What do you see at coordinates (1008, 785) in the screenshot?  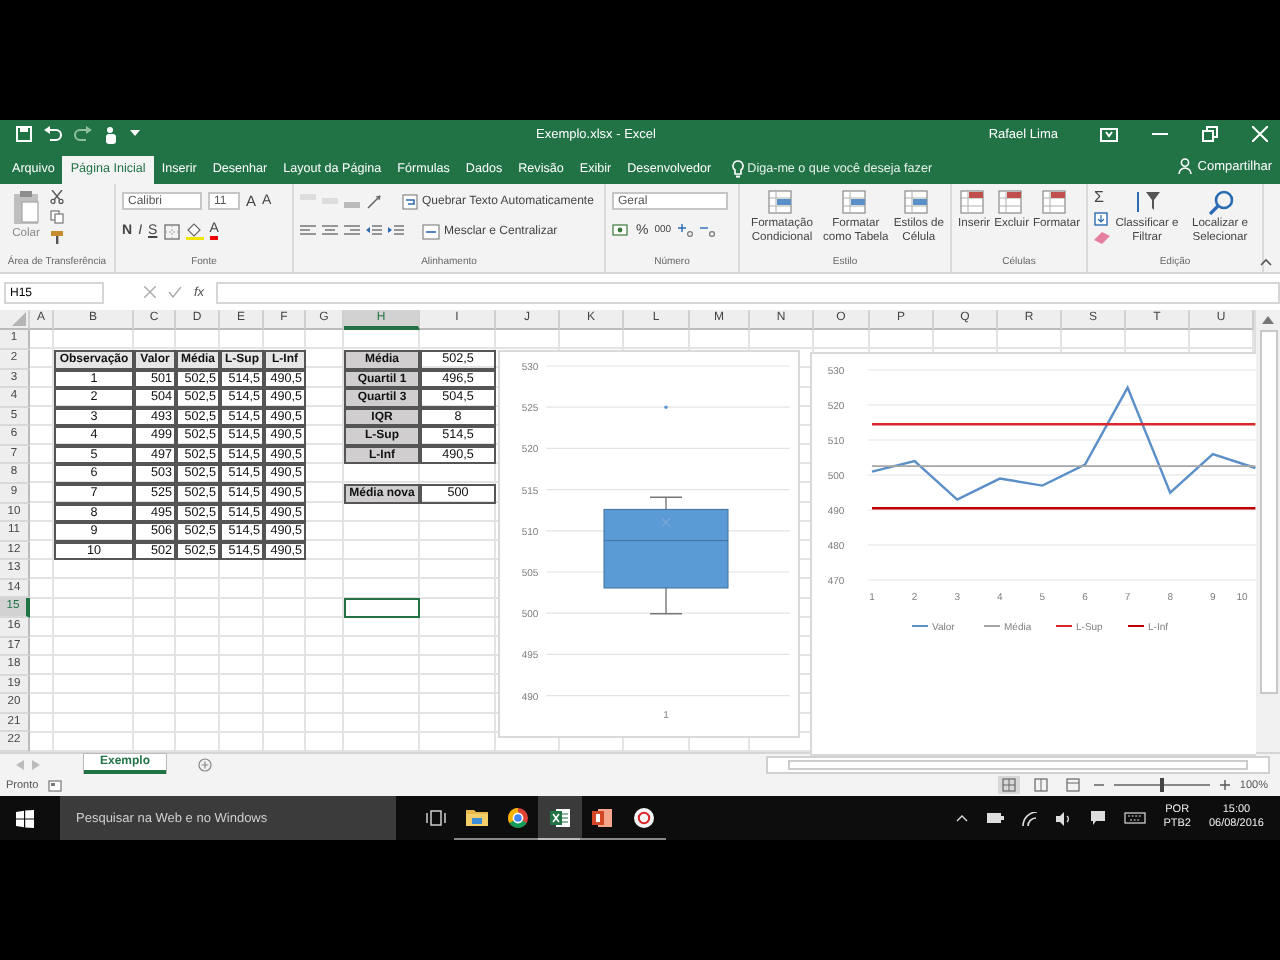 I see `normal-view-icon` at bounding box center [1008, 785].